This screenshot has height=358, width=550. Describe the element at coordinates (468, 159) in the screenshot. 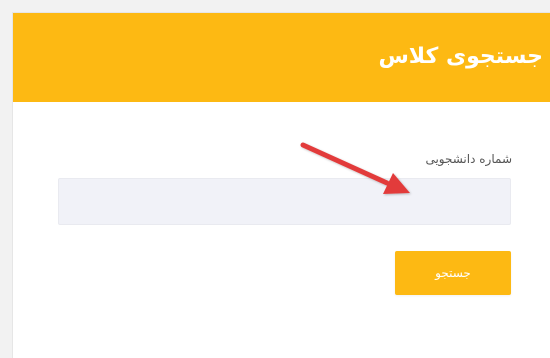

I see `student-number-label: شماره دانشجویی` at that location.